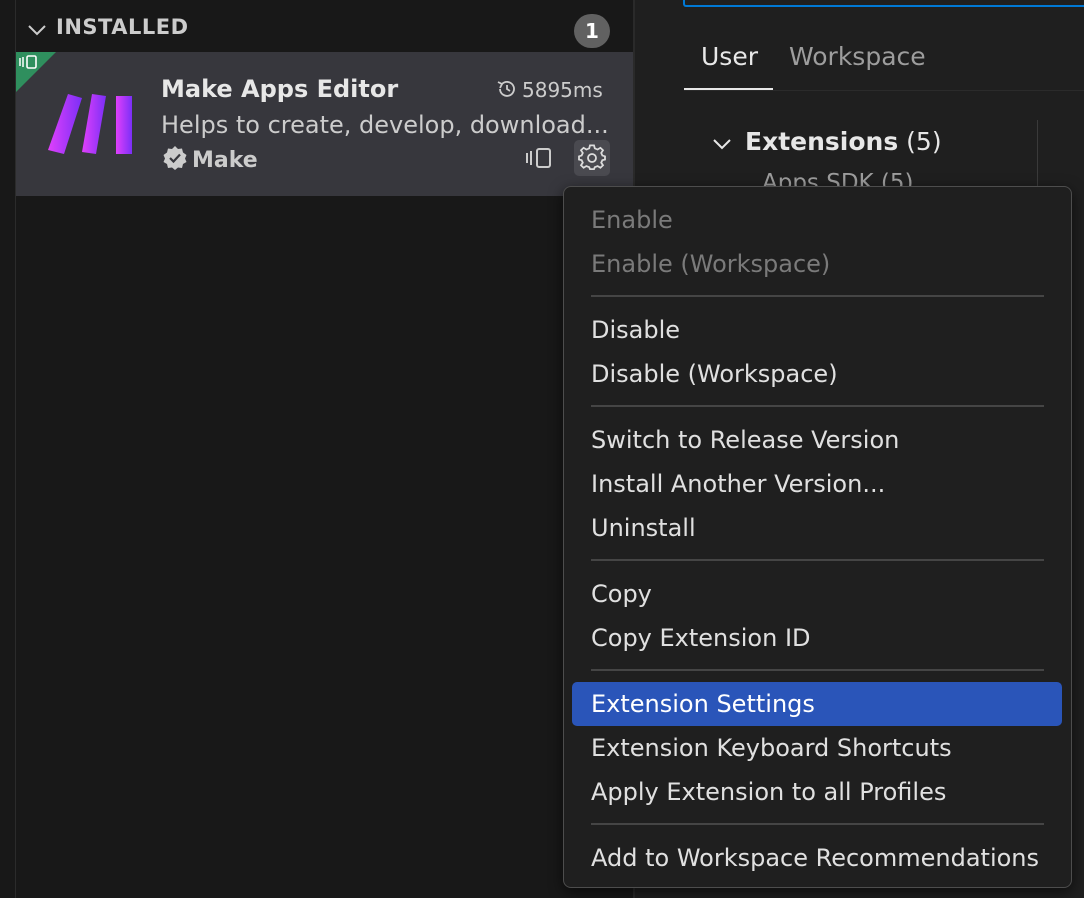 This screenshot has height=898, width=1084. I want to click on menu-item-enable-workspace: Enable (Workspace), so click(817, 264).